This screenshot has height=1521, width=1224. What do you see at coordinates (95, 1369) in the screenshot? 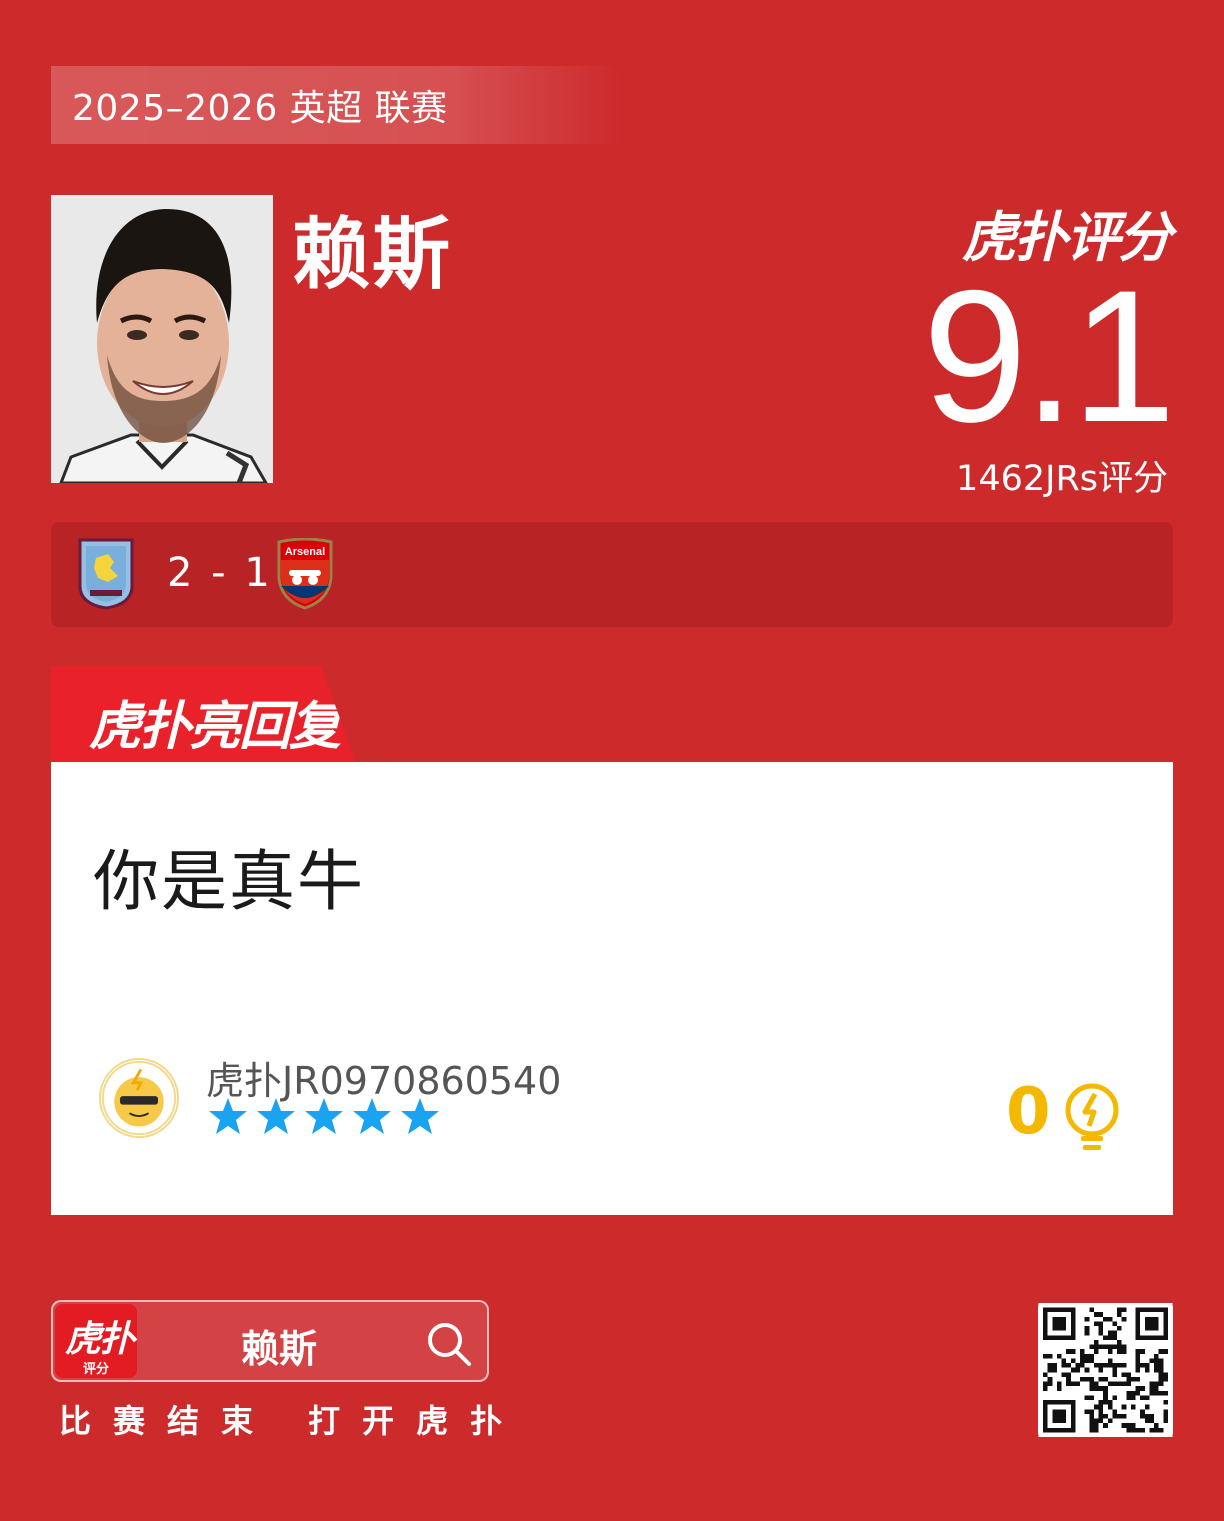
I see `app-icon-sub-text: 评分` at bounding box center [95, 1369].